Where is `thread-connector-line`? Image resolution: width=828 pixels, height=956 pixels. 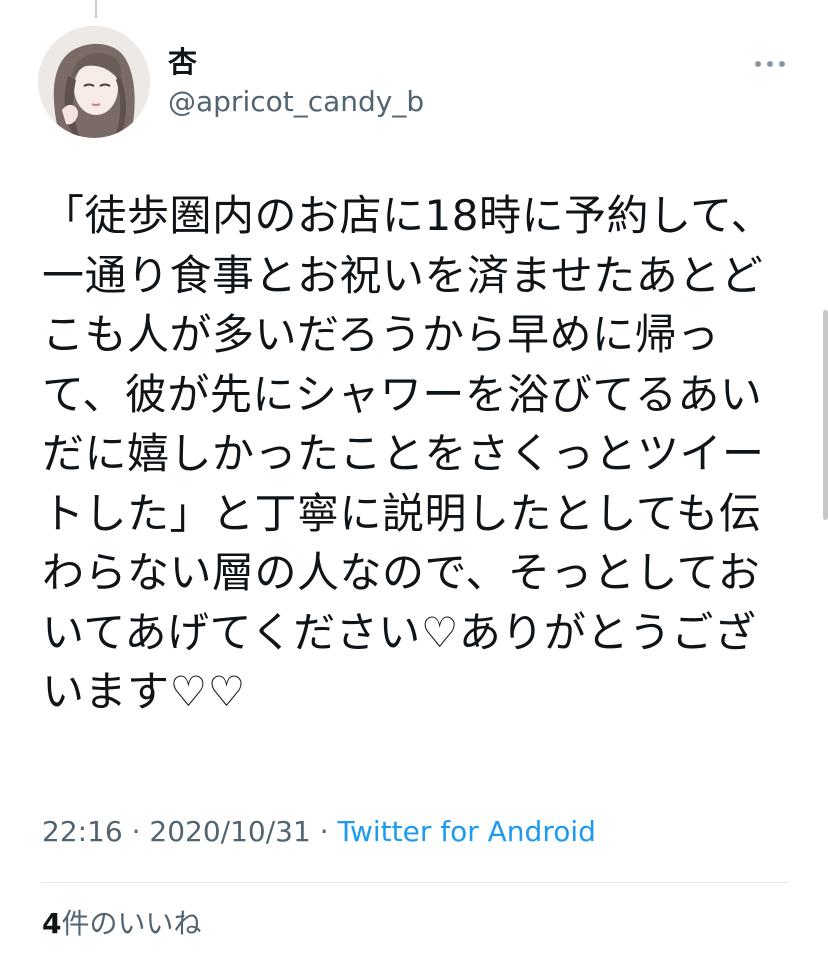 thread-connector-line is located at coordinates (96, 9).